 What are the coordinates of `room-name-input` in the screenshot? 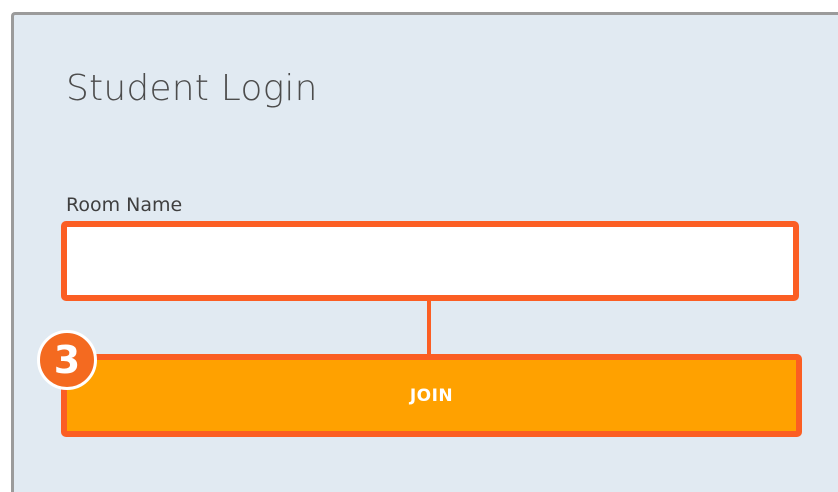 It's located at (430, 261).